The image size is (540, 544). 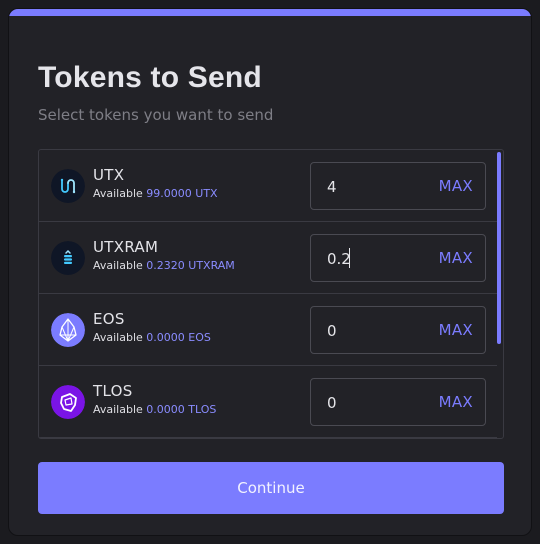 What do you see at coordinates (456, 186) in the screenshot?
I see `max-button-utx: MAX` at bounding box center [456, 186].